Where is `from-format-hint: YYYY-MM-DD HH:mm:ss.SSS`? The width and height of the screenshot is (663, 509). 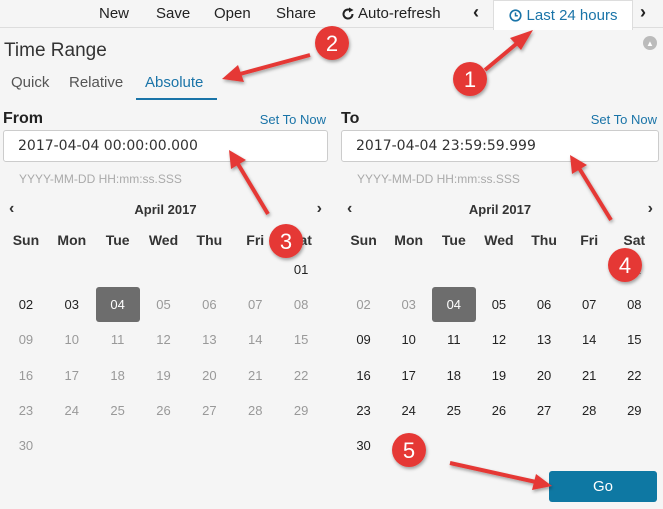
from-format-hint: YYYY-MM-DD HH:mm:ss.SSS is located at coordinates (100, 179).